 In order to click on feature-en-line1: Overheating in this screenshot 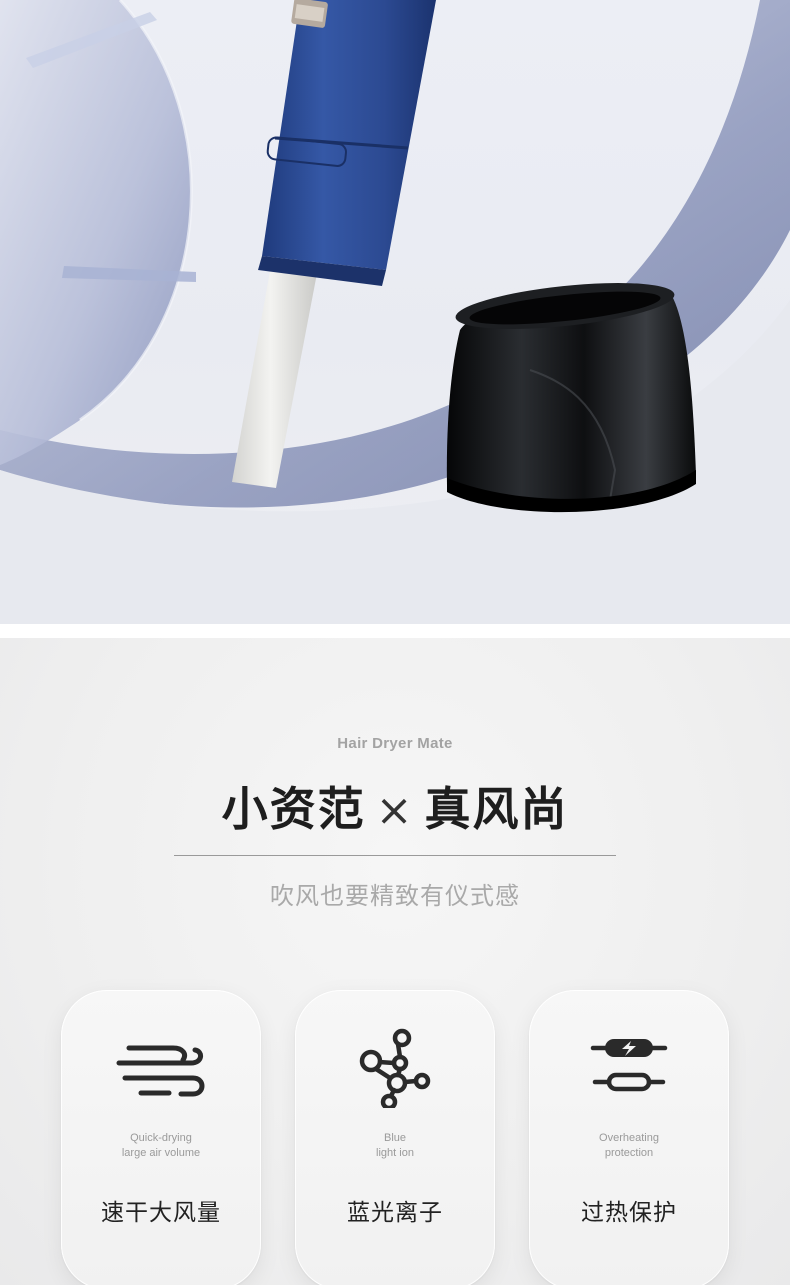, I will do `click(629, 1138)`.